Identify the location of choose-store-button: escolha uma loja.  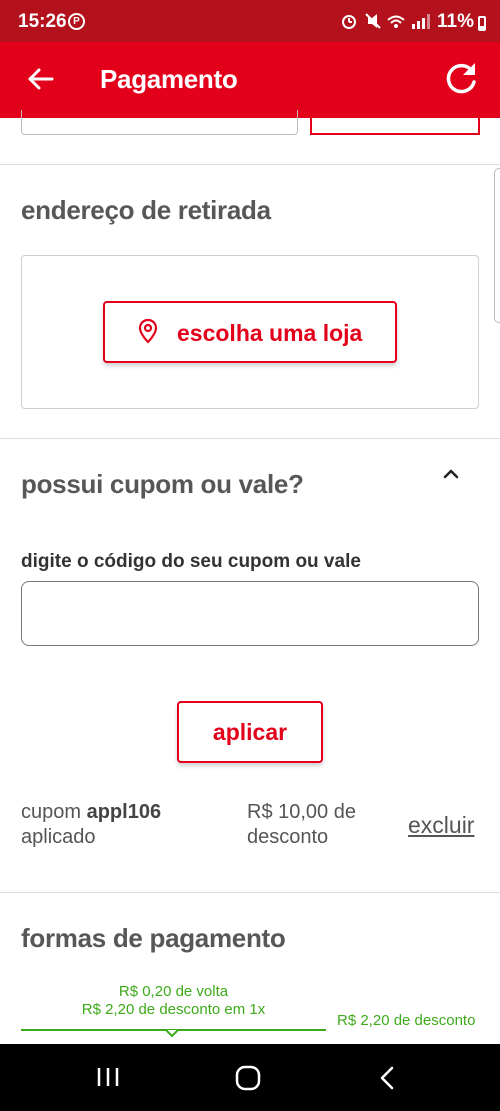
(250, 332).